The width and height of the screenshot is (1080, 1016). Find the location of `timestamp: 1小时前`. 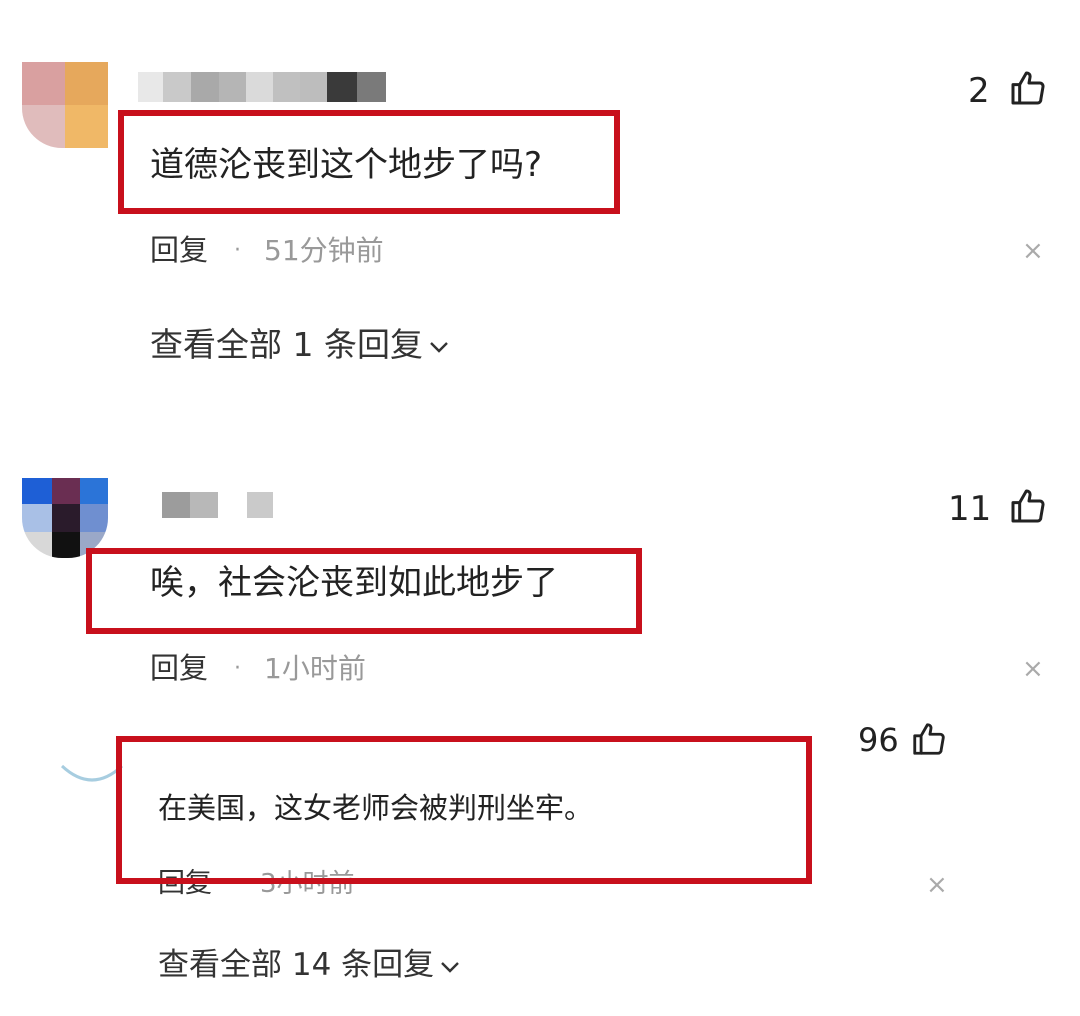

timestamp: 1小时前 is located at coordinates (315, 668).